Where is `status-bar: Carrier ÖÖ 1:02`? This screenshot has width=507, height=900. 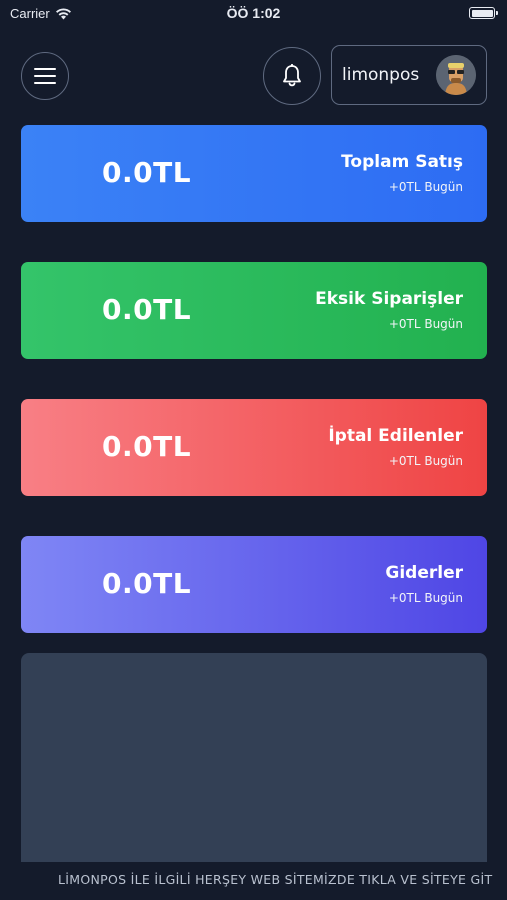 status-bar: Carrier ÖÖ 1:02 is located at coordinates (253, 14).